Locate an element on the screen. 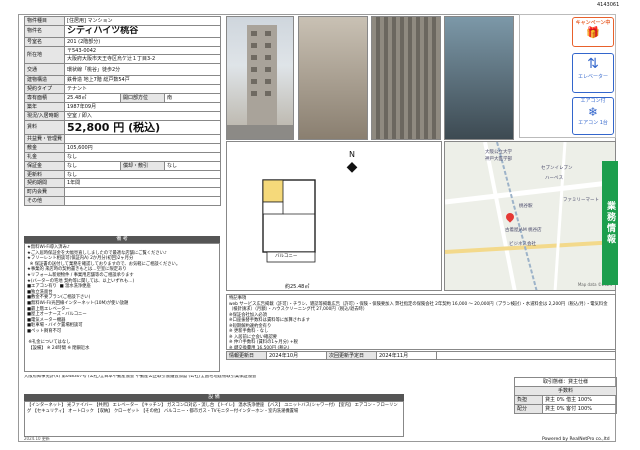 This screenshot has height=450, width=640. contract-type-value: テナント is located at coordinates (142, 89).